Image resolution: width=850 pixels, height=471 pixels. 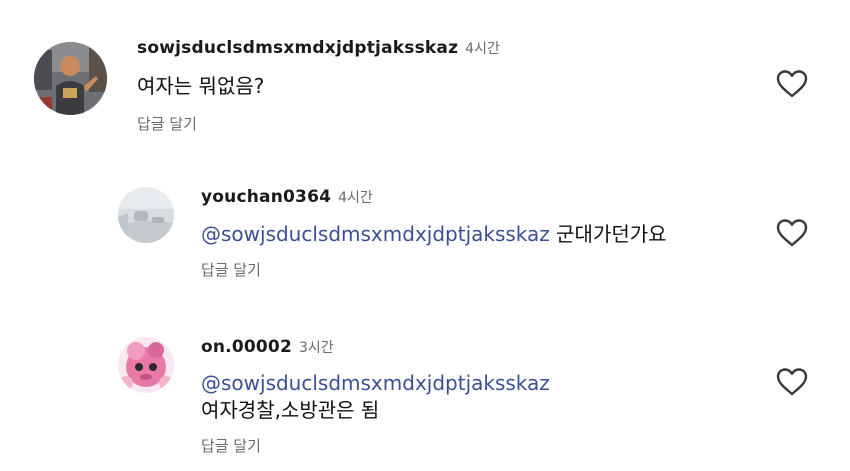 I want to click on reply-header: on.00002 3시간, so click(x=267, y=347).